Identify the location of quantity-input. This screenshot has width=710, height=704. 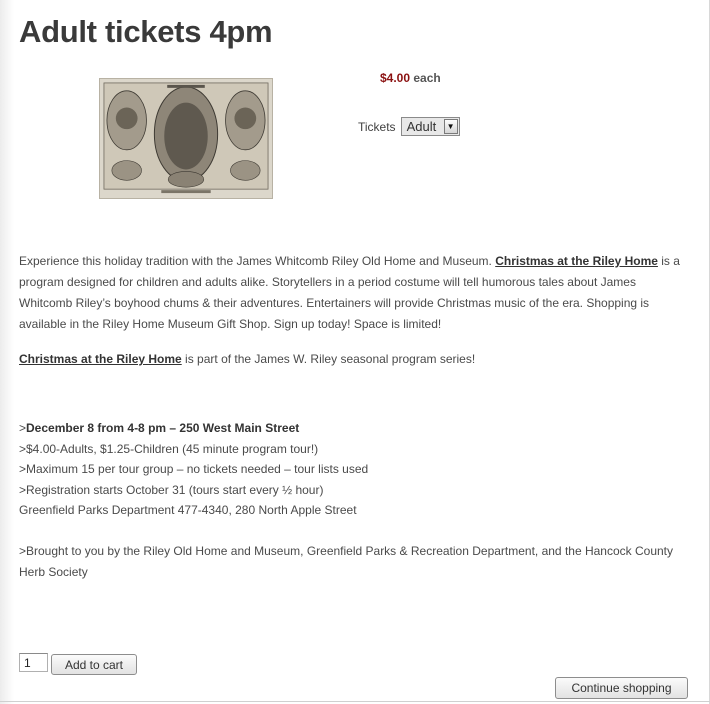
(33, 662).